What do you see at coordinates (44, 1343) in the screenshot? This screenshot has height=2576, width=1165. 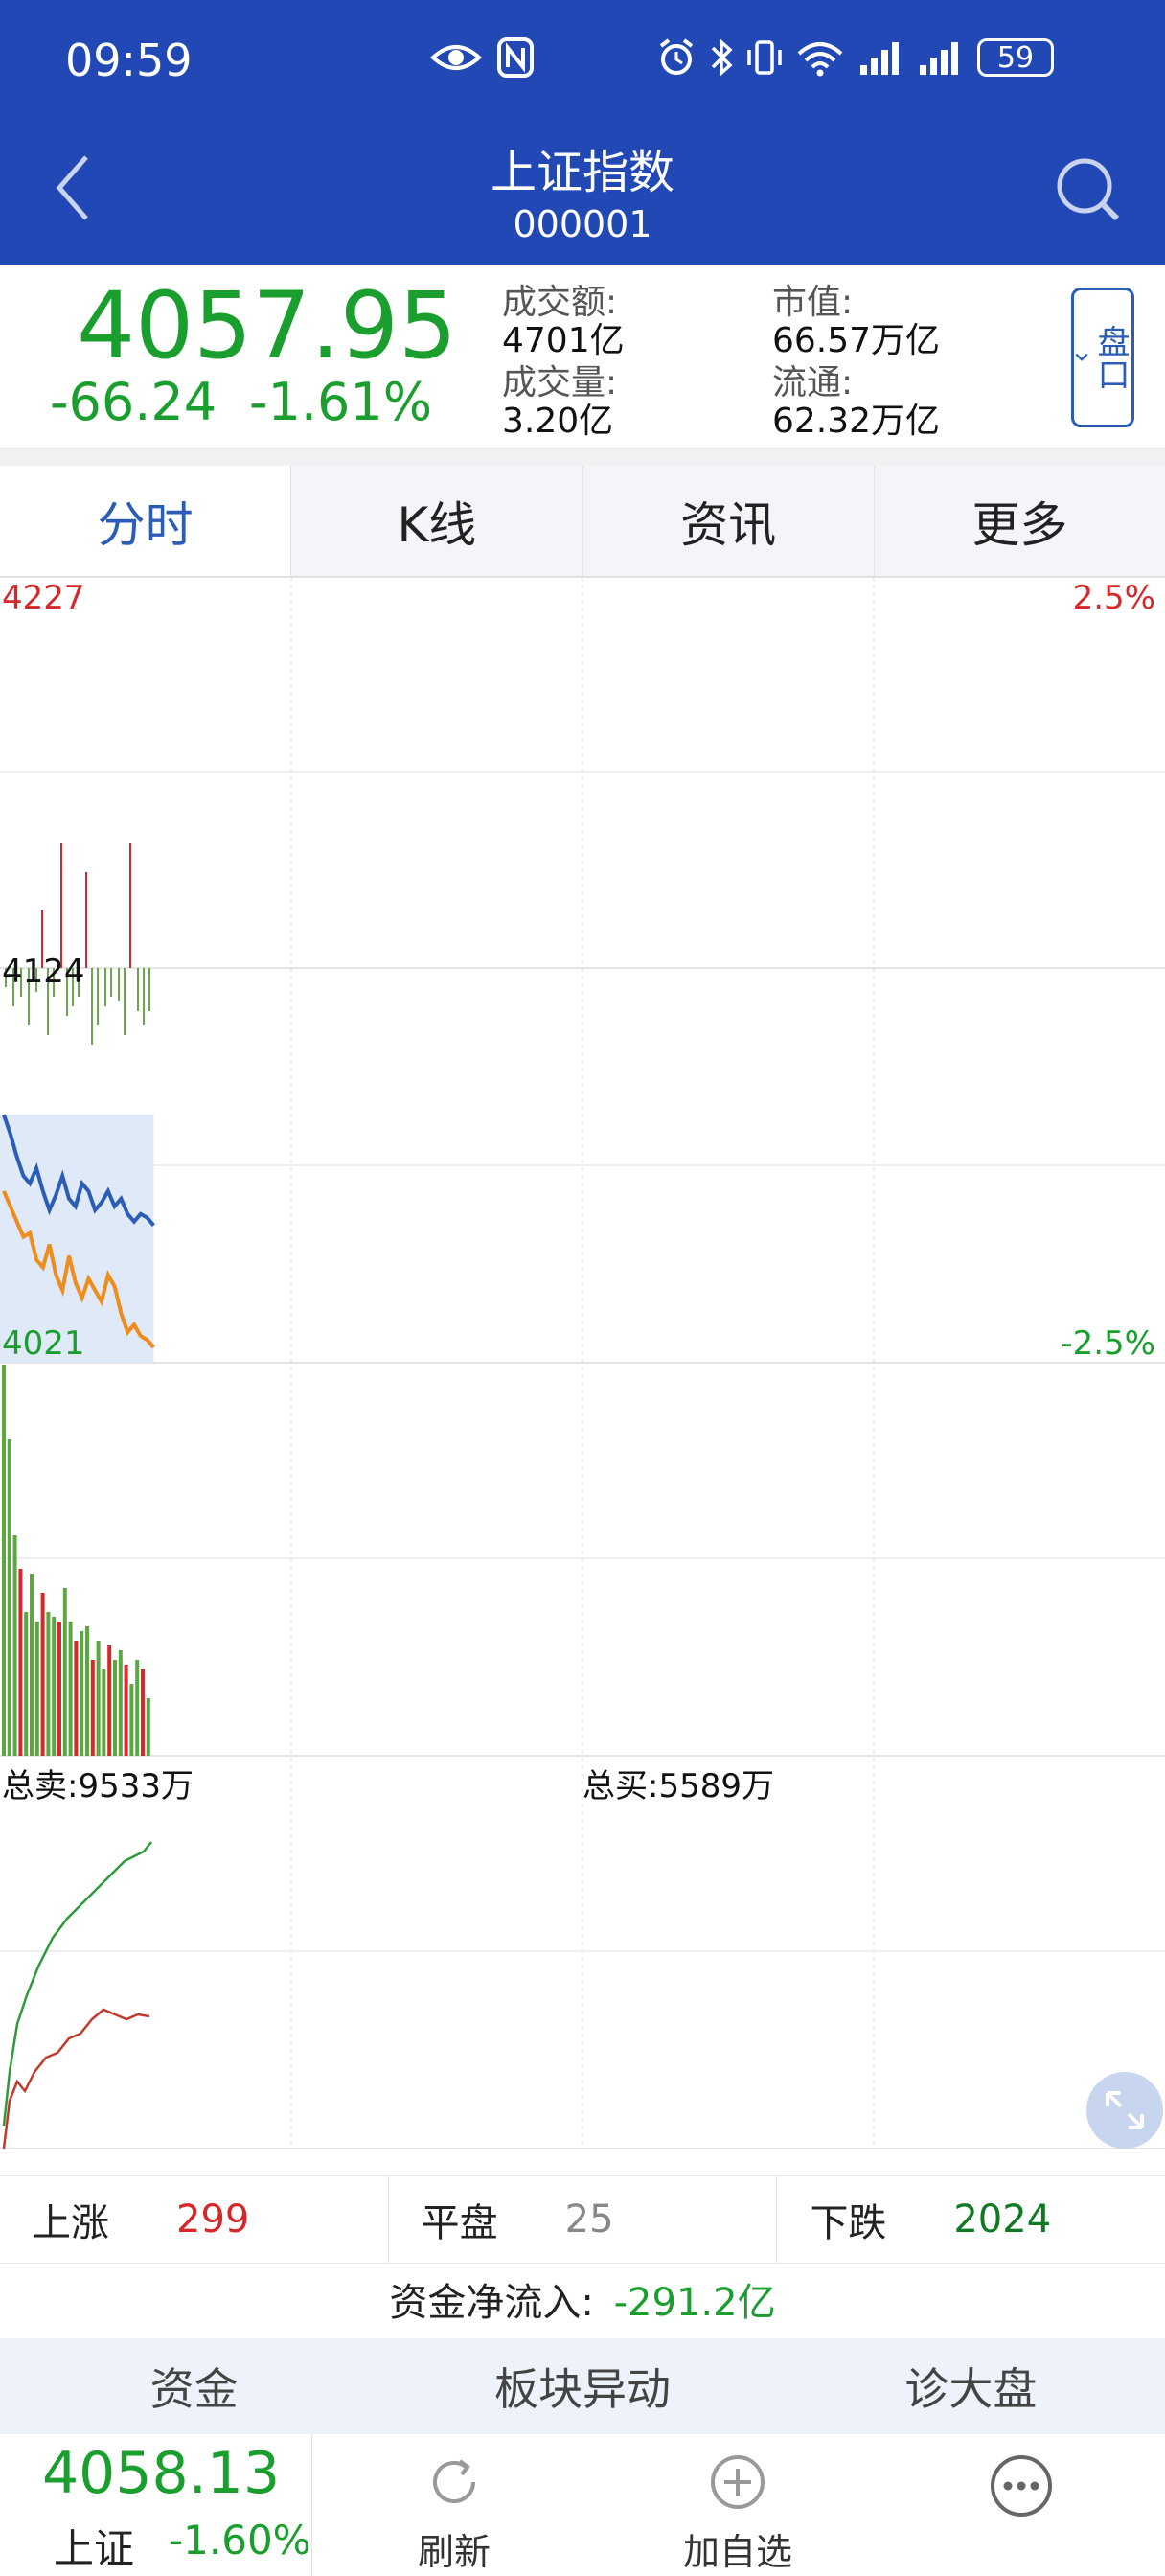 I see `price-low-label: 4021` at bounding box center [44, 1343].